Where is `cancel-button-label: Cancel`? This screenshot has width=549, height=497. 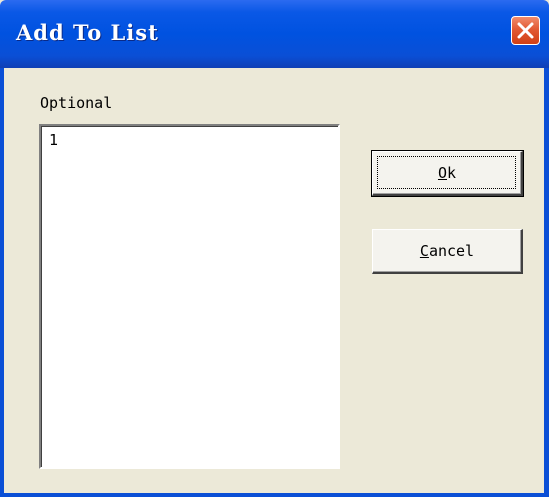
cancel-button-label: Cancel is located at coordinates (447, 251).